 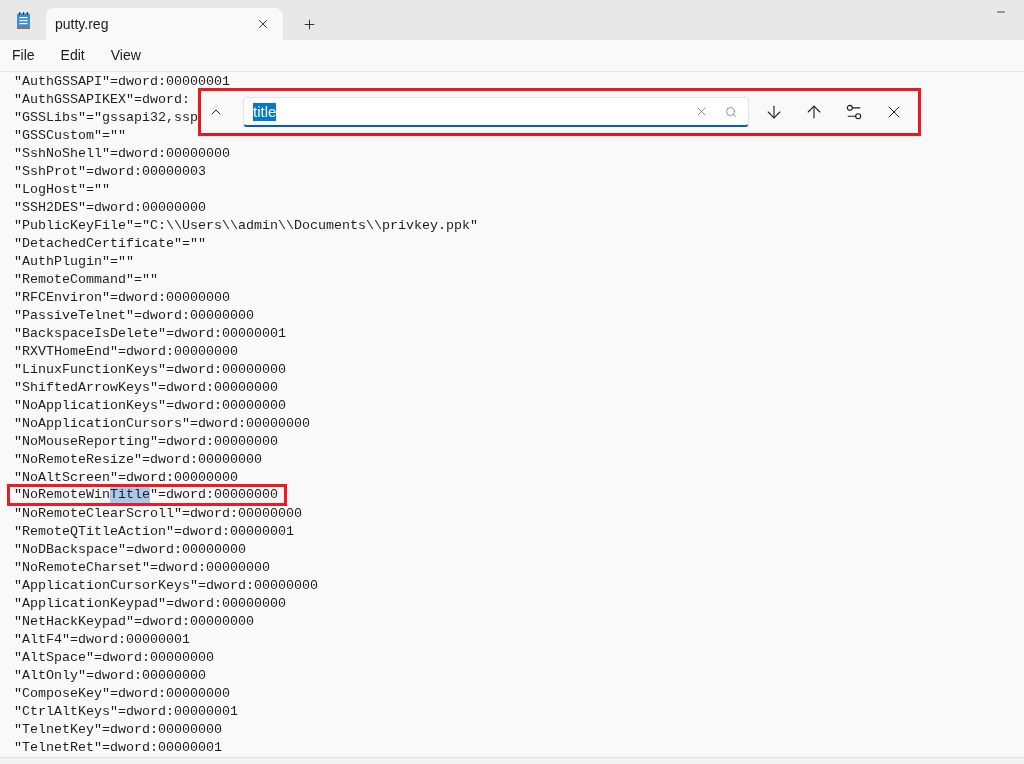 I want to click on notepad-icon, so click(x=23, y=20).